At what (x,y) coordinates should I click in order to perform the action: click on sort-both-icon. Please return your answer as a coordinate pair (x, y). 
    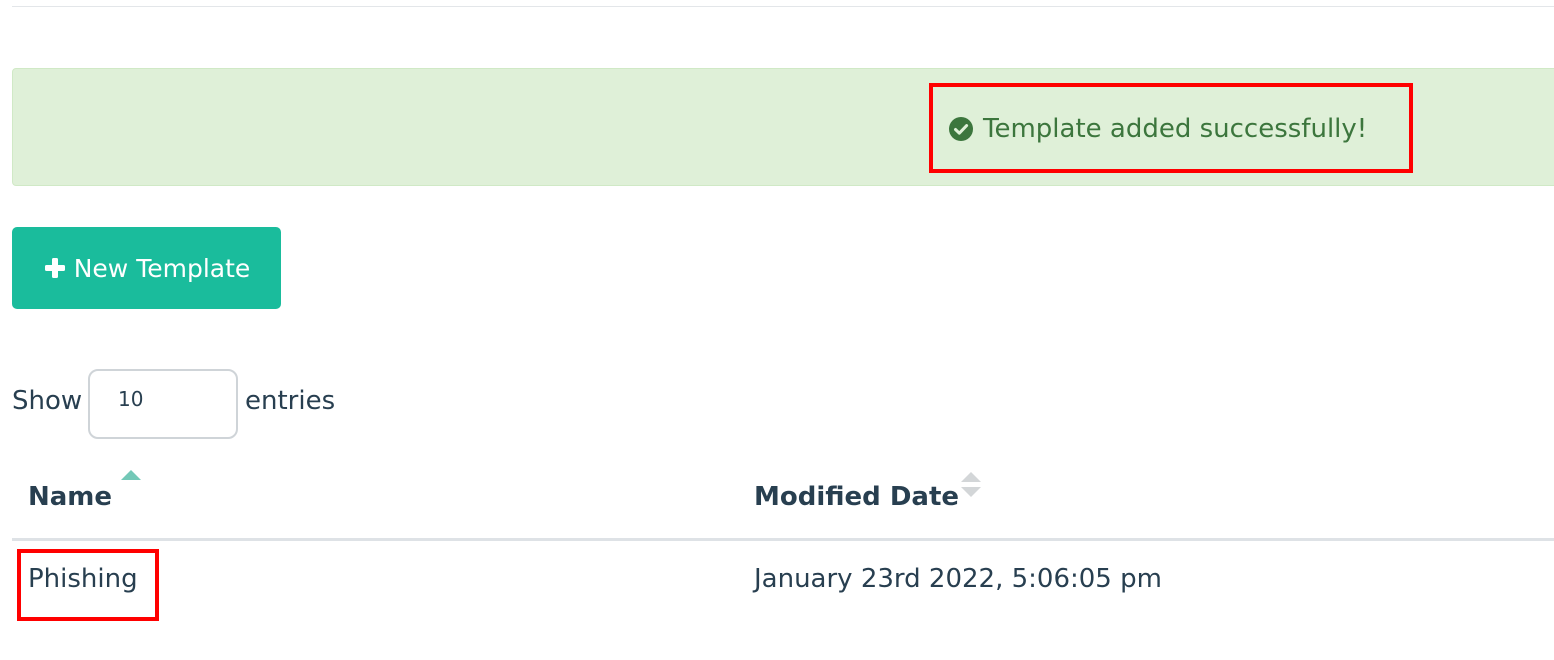
    Looking at the image, I should click on (971, 484).